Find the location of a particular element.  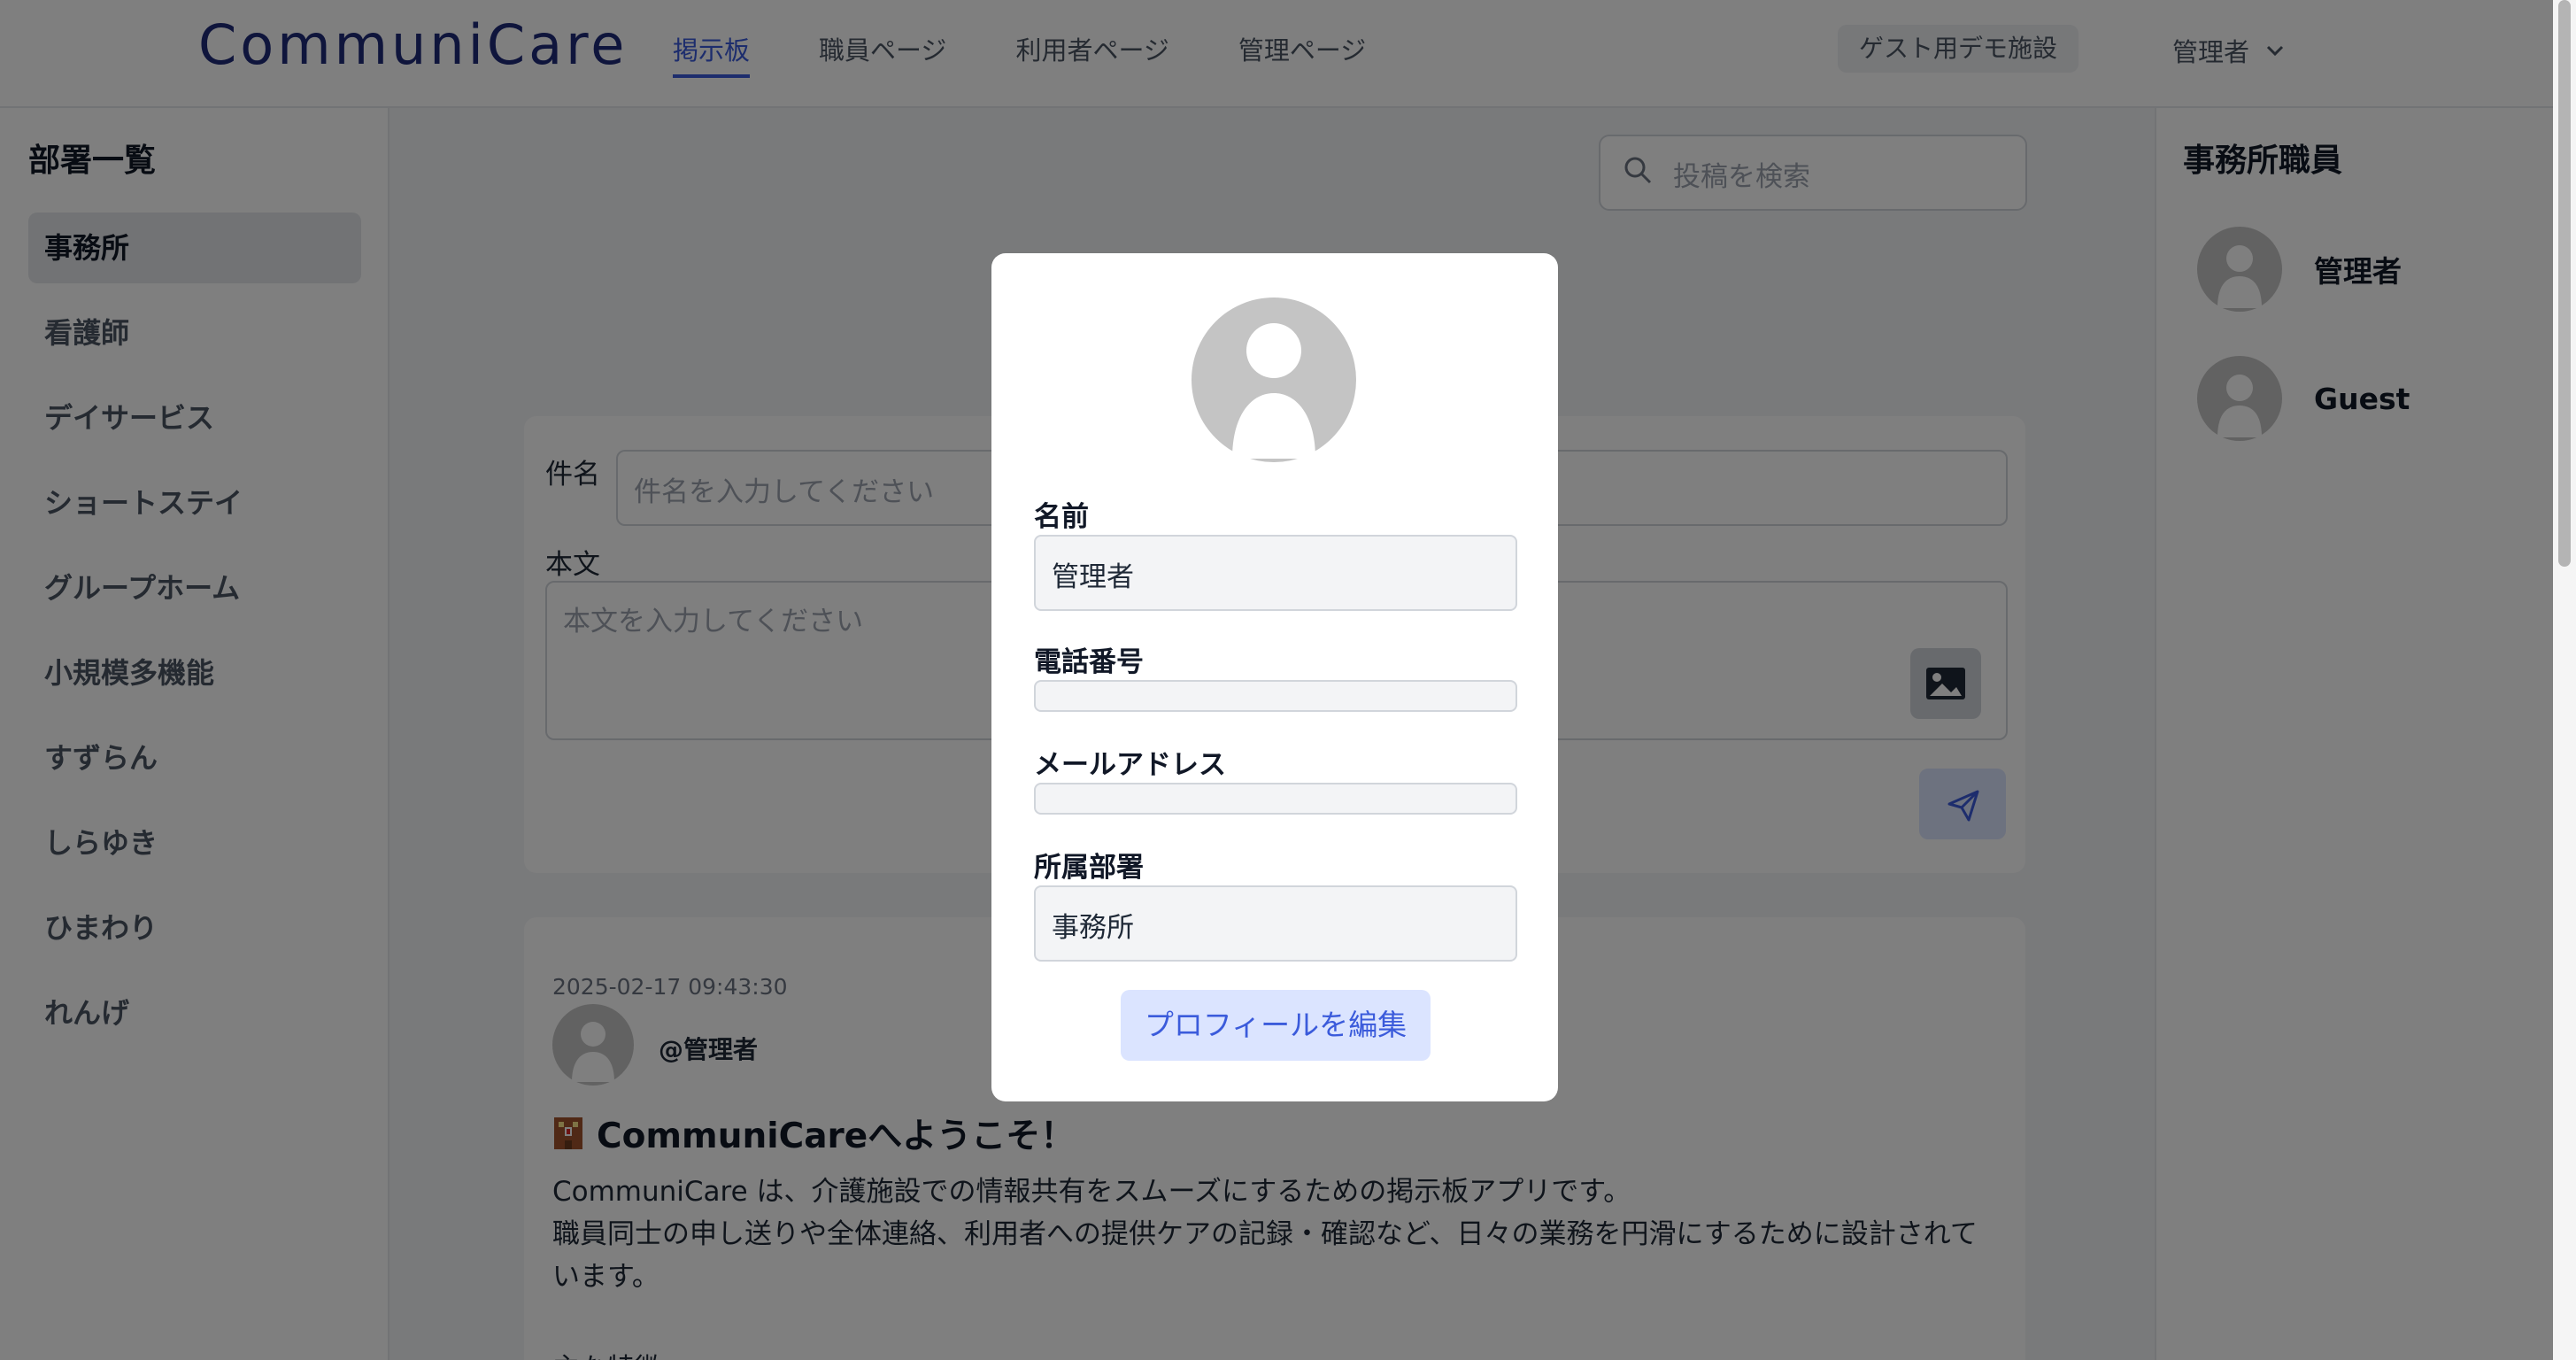

phone-field is located at coordinates (1275, 696).